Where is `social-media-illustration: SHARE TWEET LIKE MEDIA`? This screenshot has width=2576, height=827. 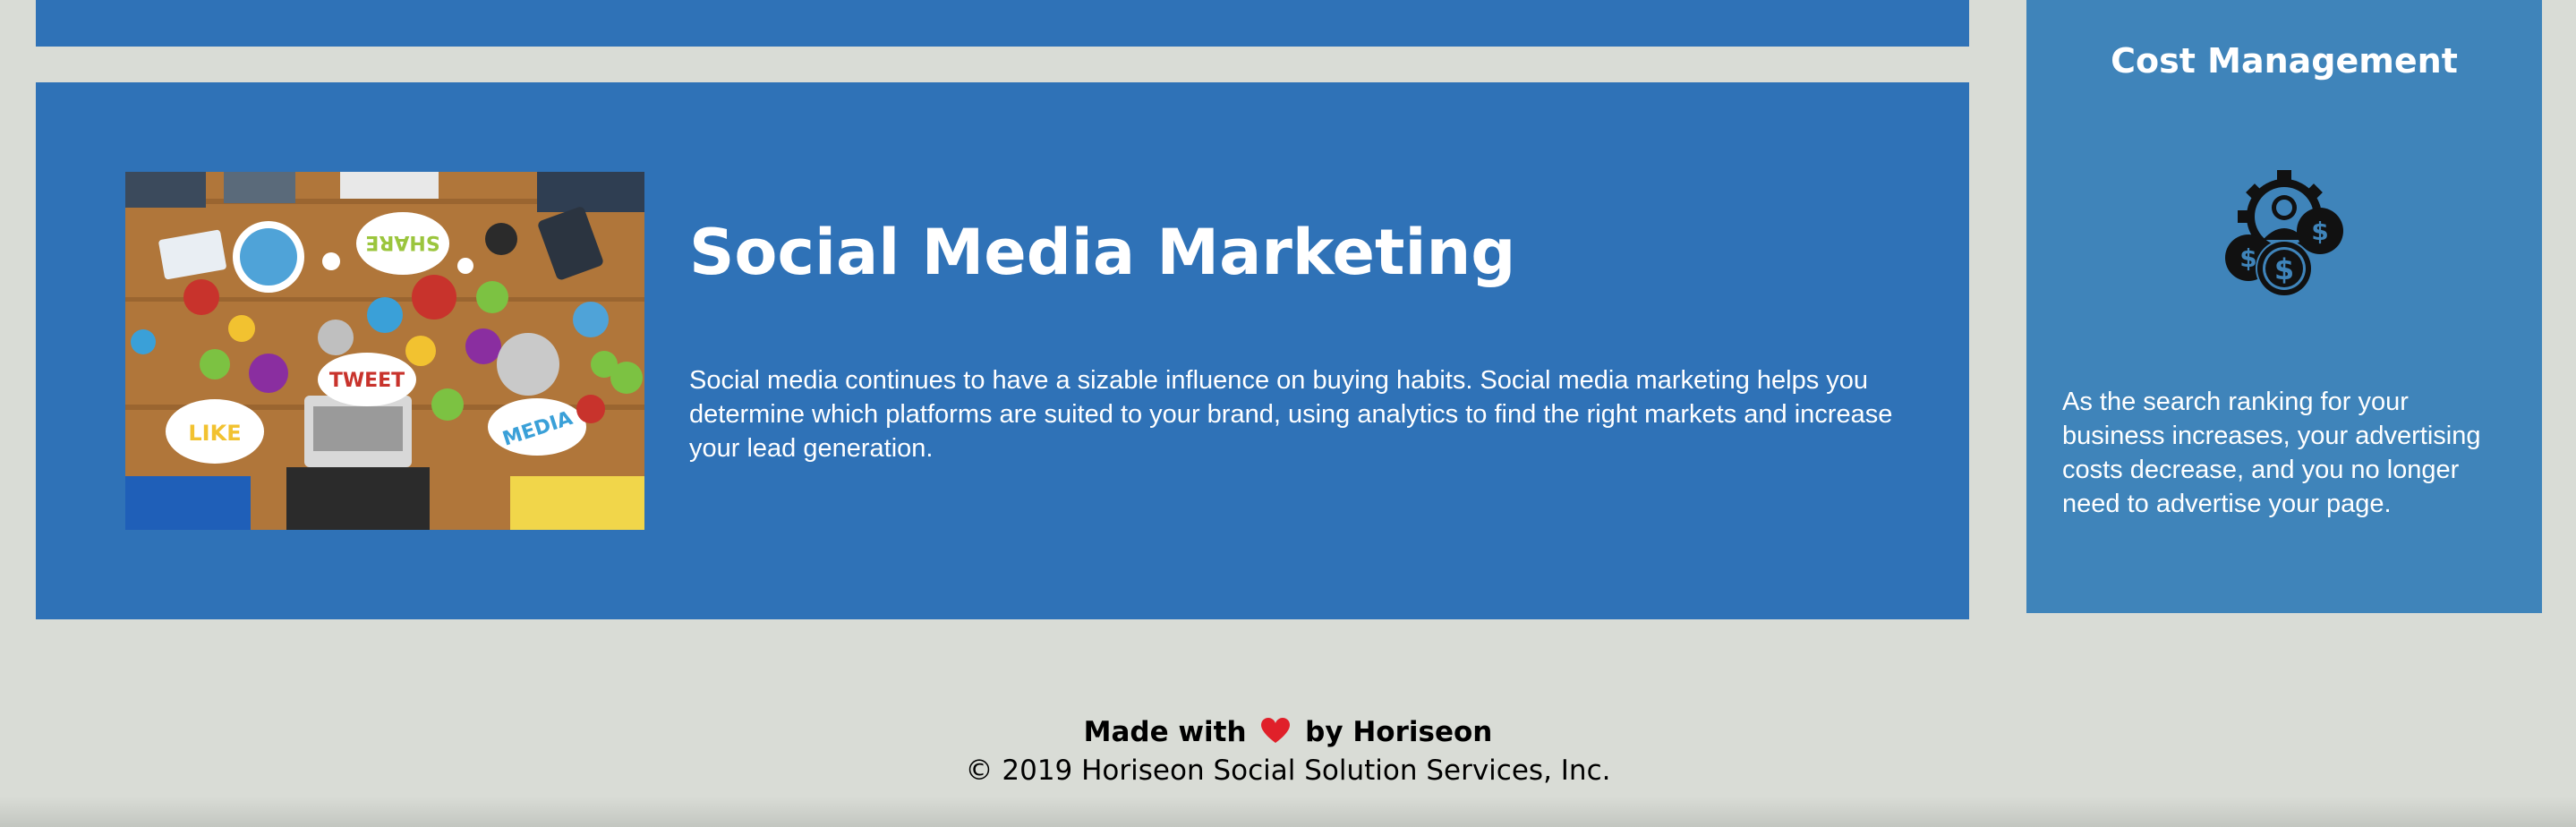
social-media-illustration: SHARE TWEET LIKE MEDIA is located at coordinates (384, 351).